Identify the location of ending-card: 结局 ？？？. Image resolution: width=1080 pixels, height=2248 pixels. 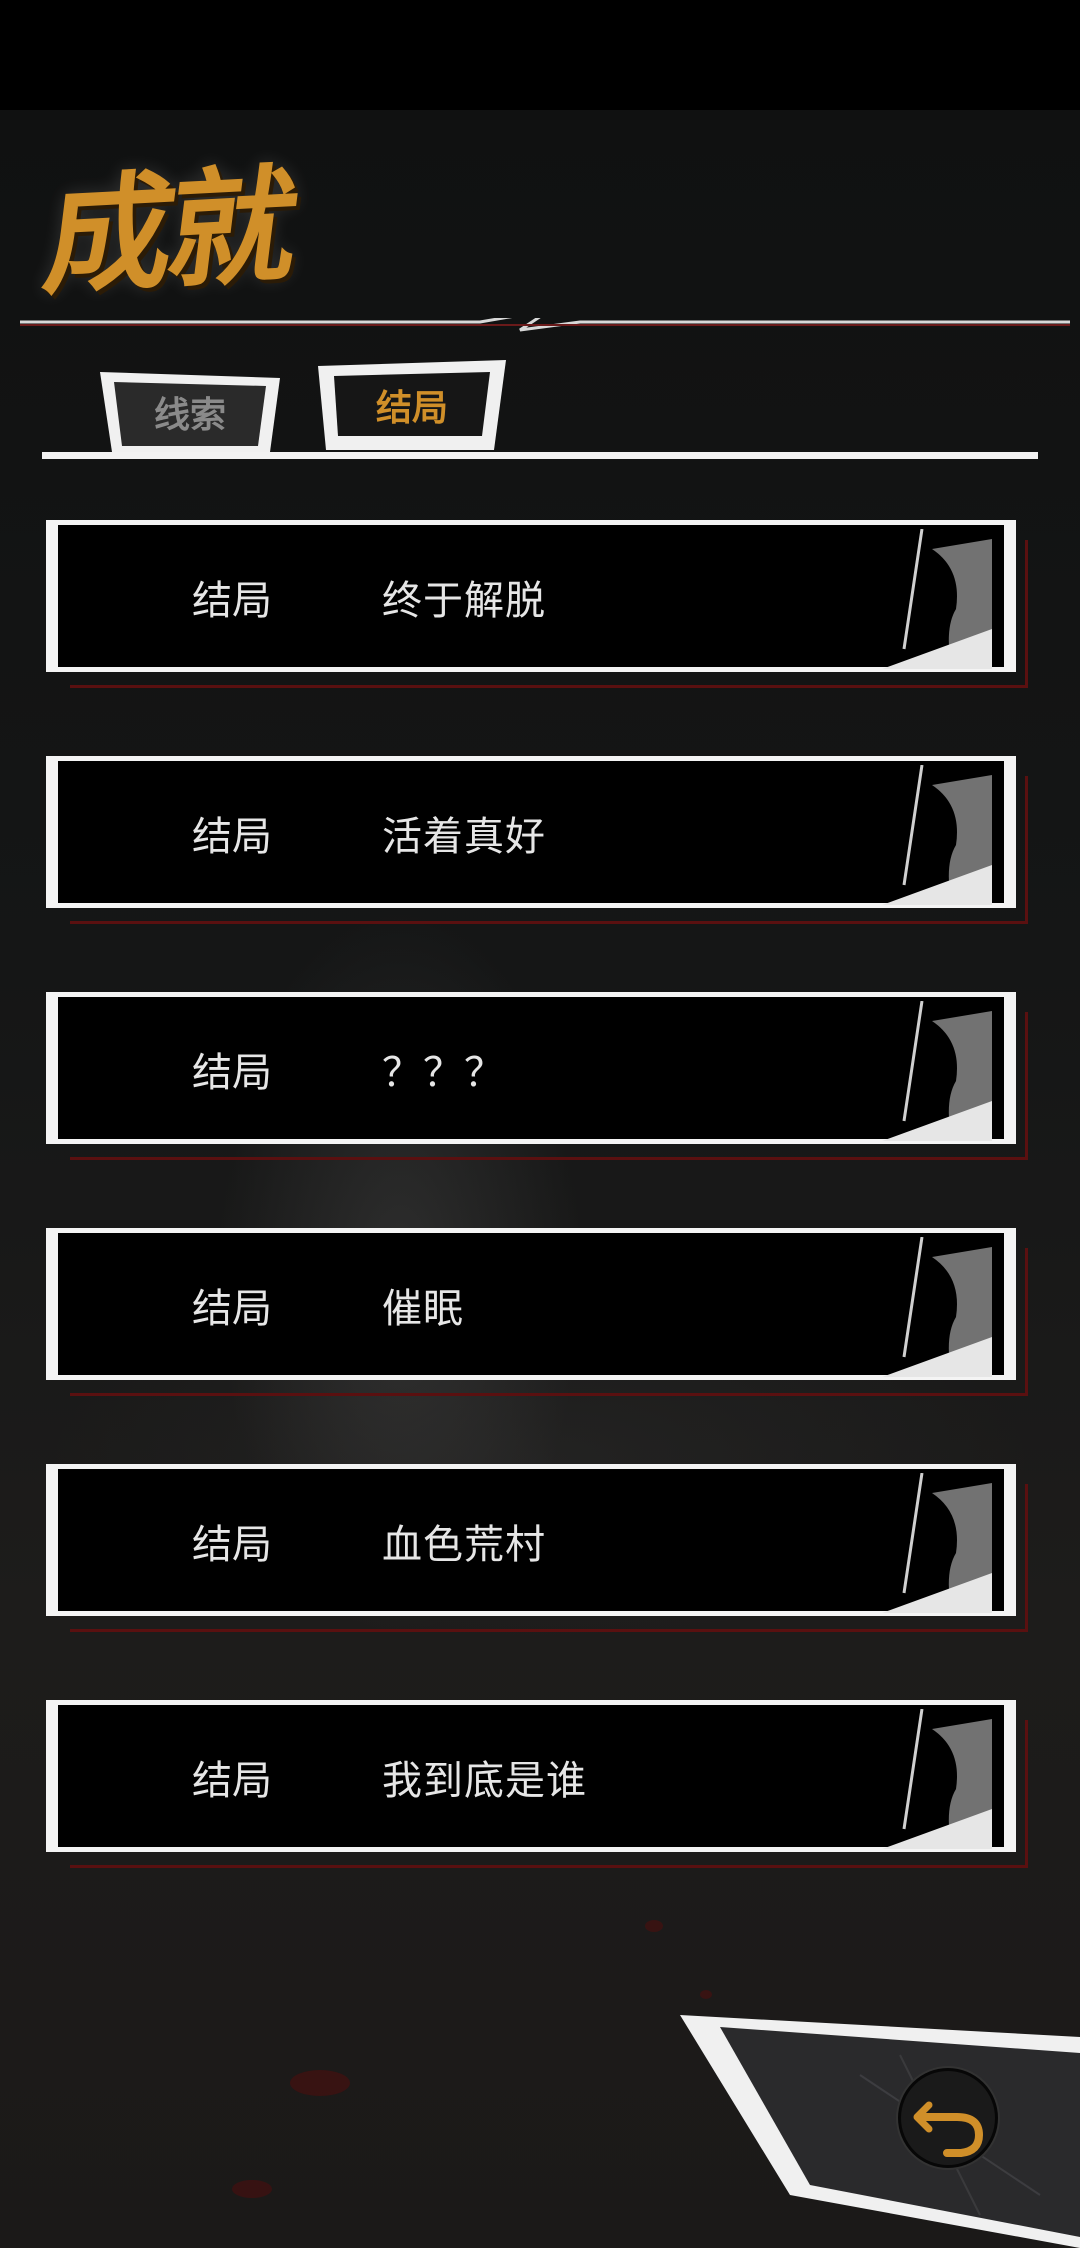
(537, 1076).